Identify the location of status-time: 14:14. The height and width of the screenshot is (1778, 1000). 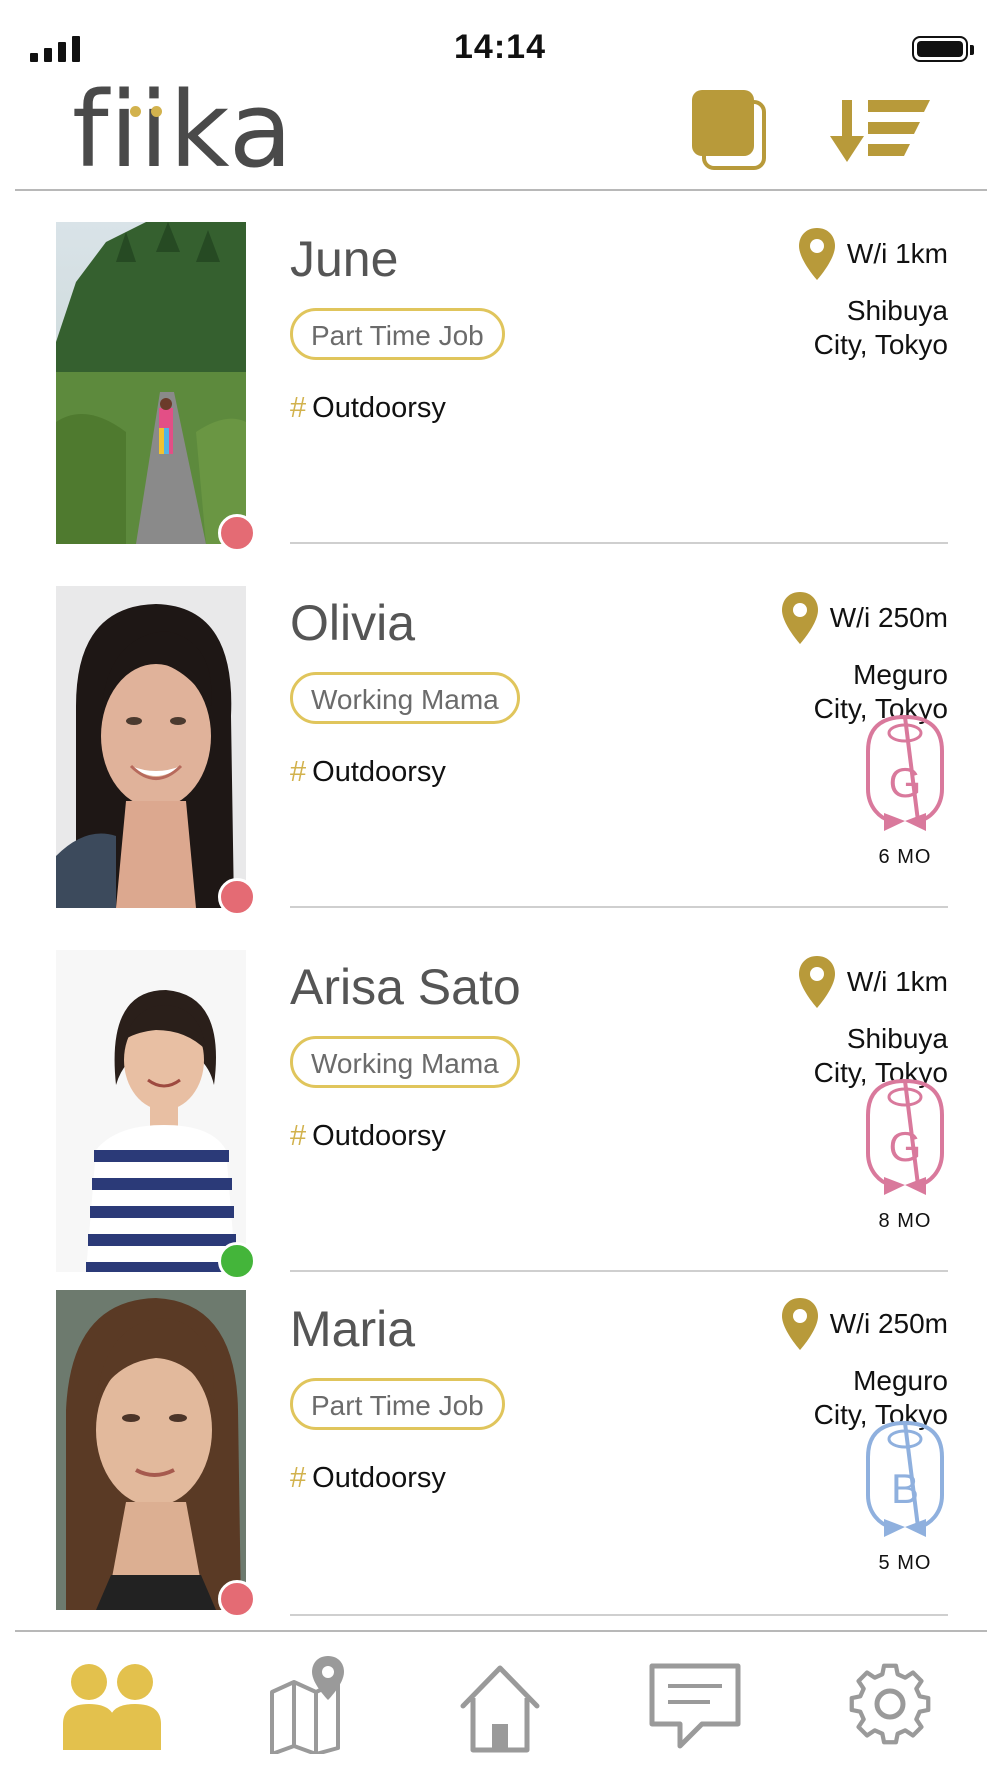
(500, 47).